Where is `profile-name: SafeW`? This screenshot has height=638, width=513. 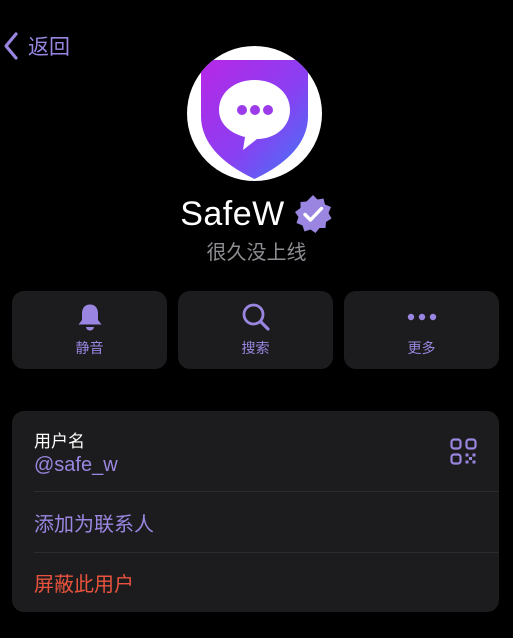
profile-name: SafeW is located at coordinates (232, 213).